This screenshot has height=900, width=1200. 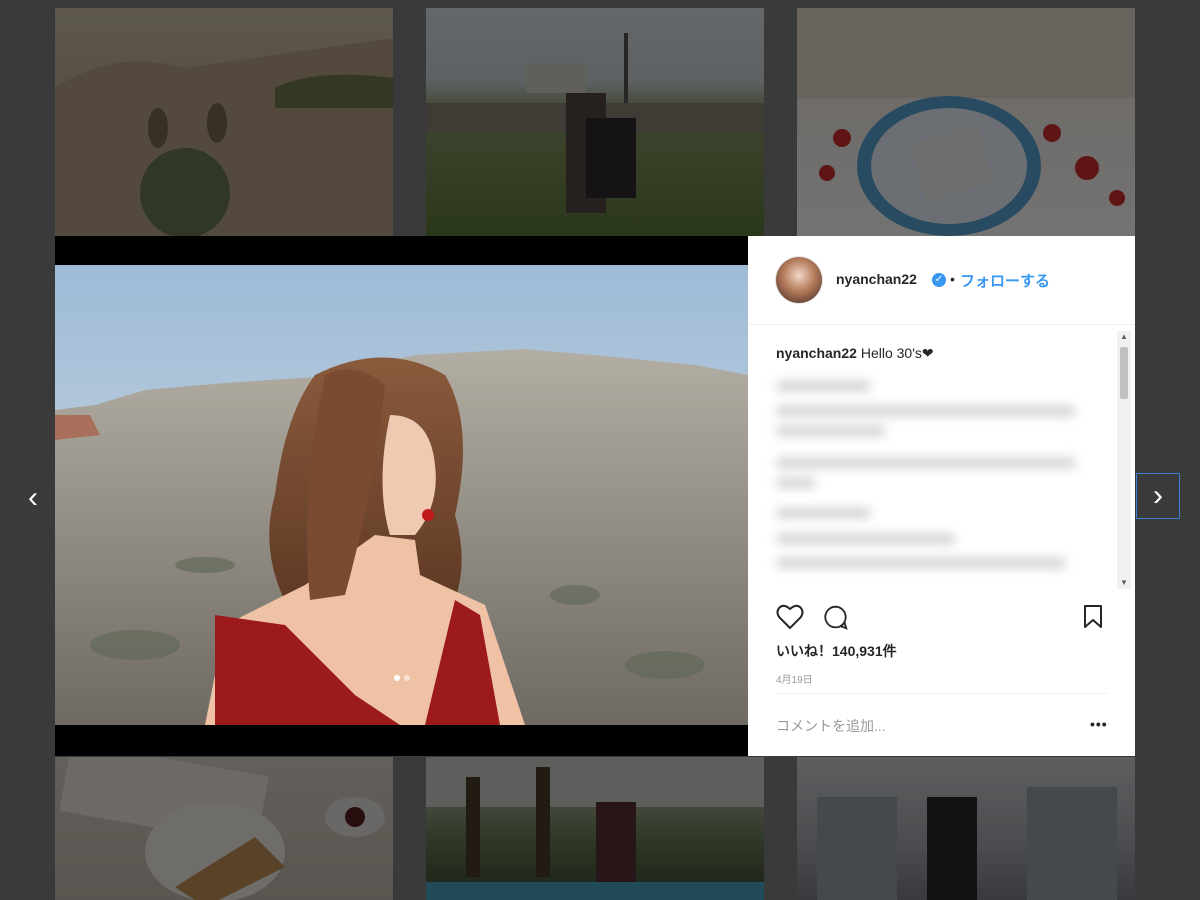 What do you see at coordinates (1124, 337) in the screenshot?
I see `scroll-up-arrow-icon: ▲` at bounding box center [1124, 337].